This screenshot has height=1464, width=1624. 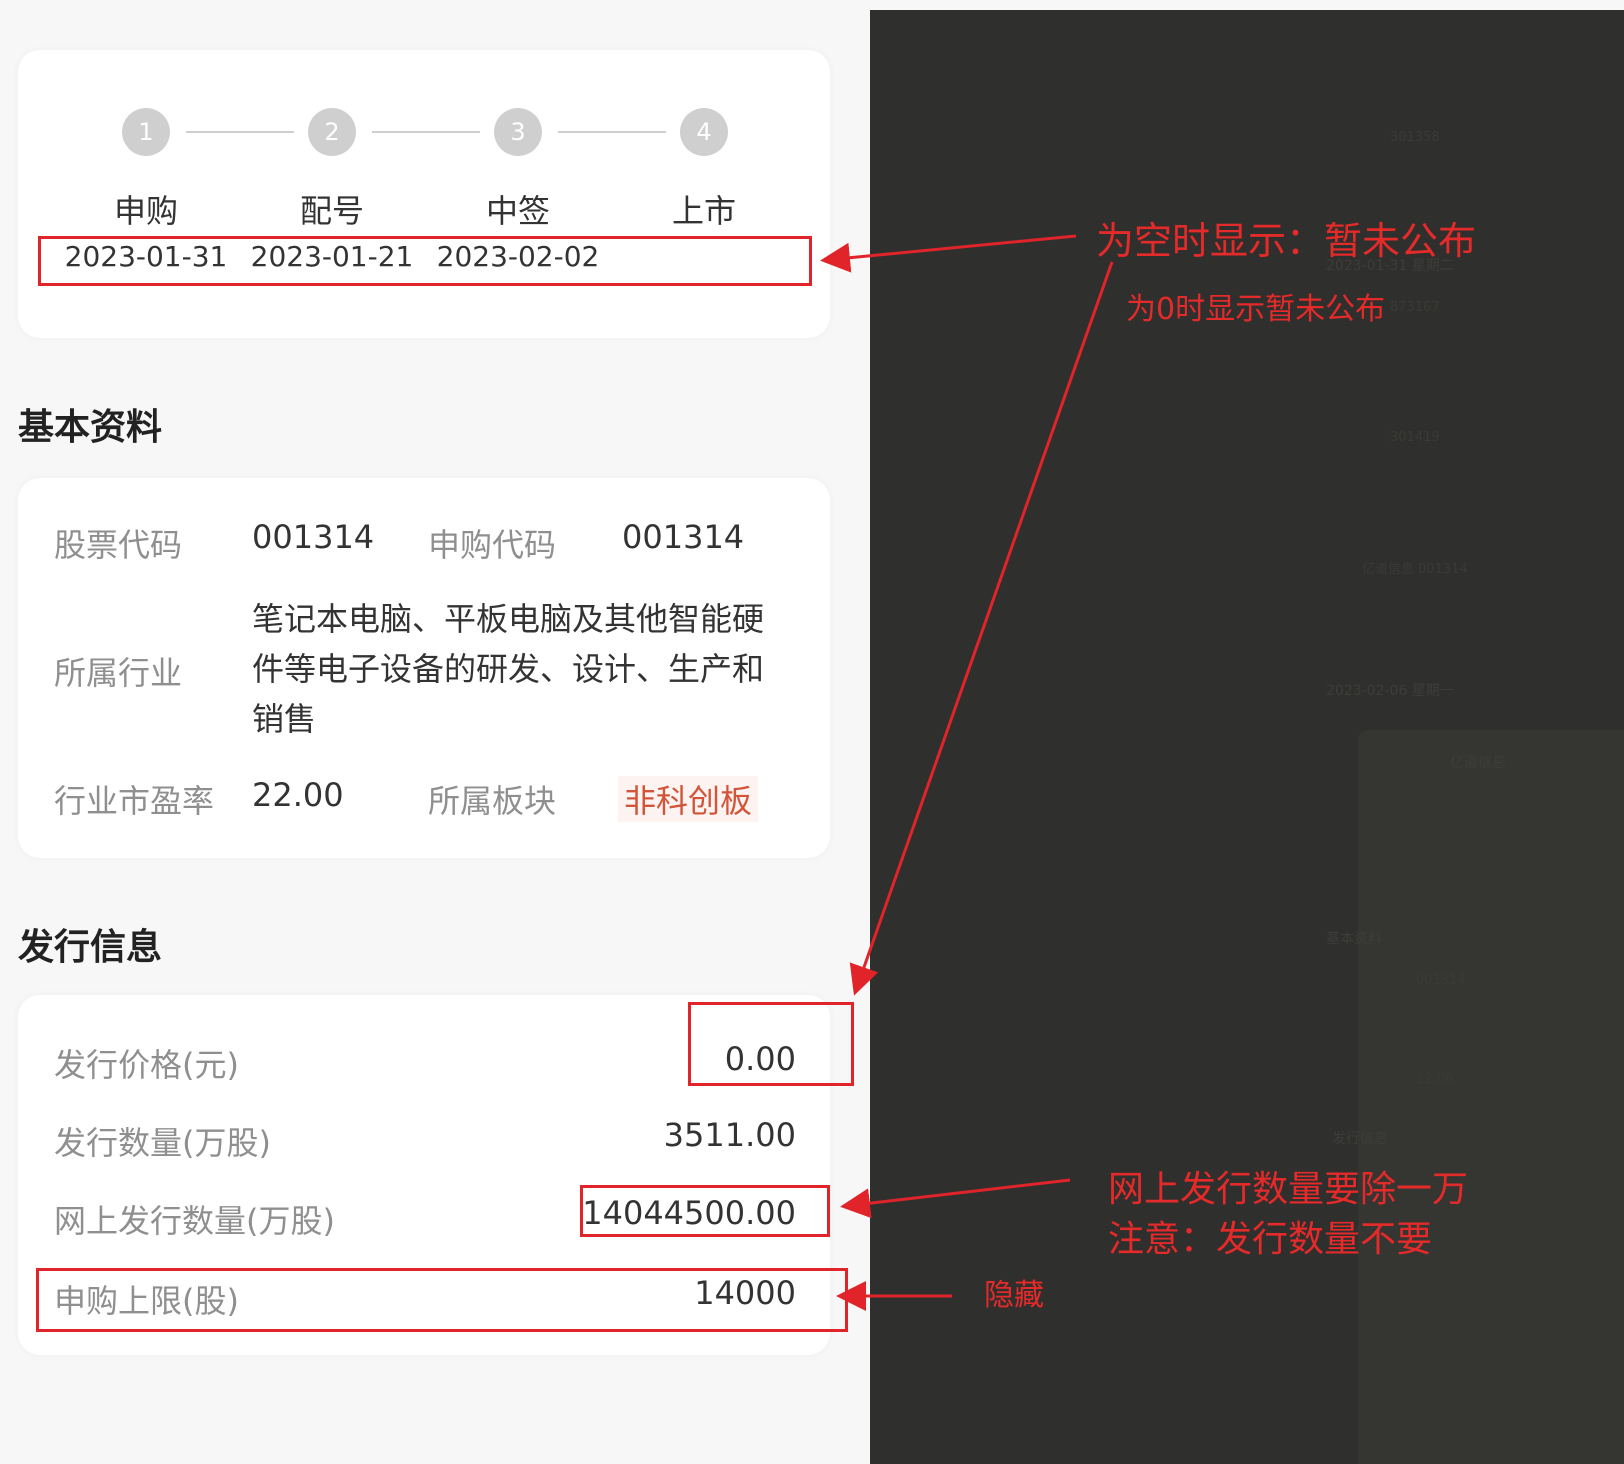 What do you see at coordinates (1288, 1189) in the screenshot?
I see `divide-annotation: 网上发行数量要除一万` at bounding box center [1288, 1189].